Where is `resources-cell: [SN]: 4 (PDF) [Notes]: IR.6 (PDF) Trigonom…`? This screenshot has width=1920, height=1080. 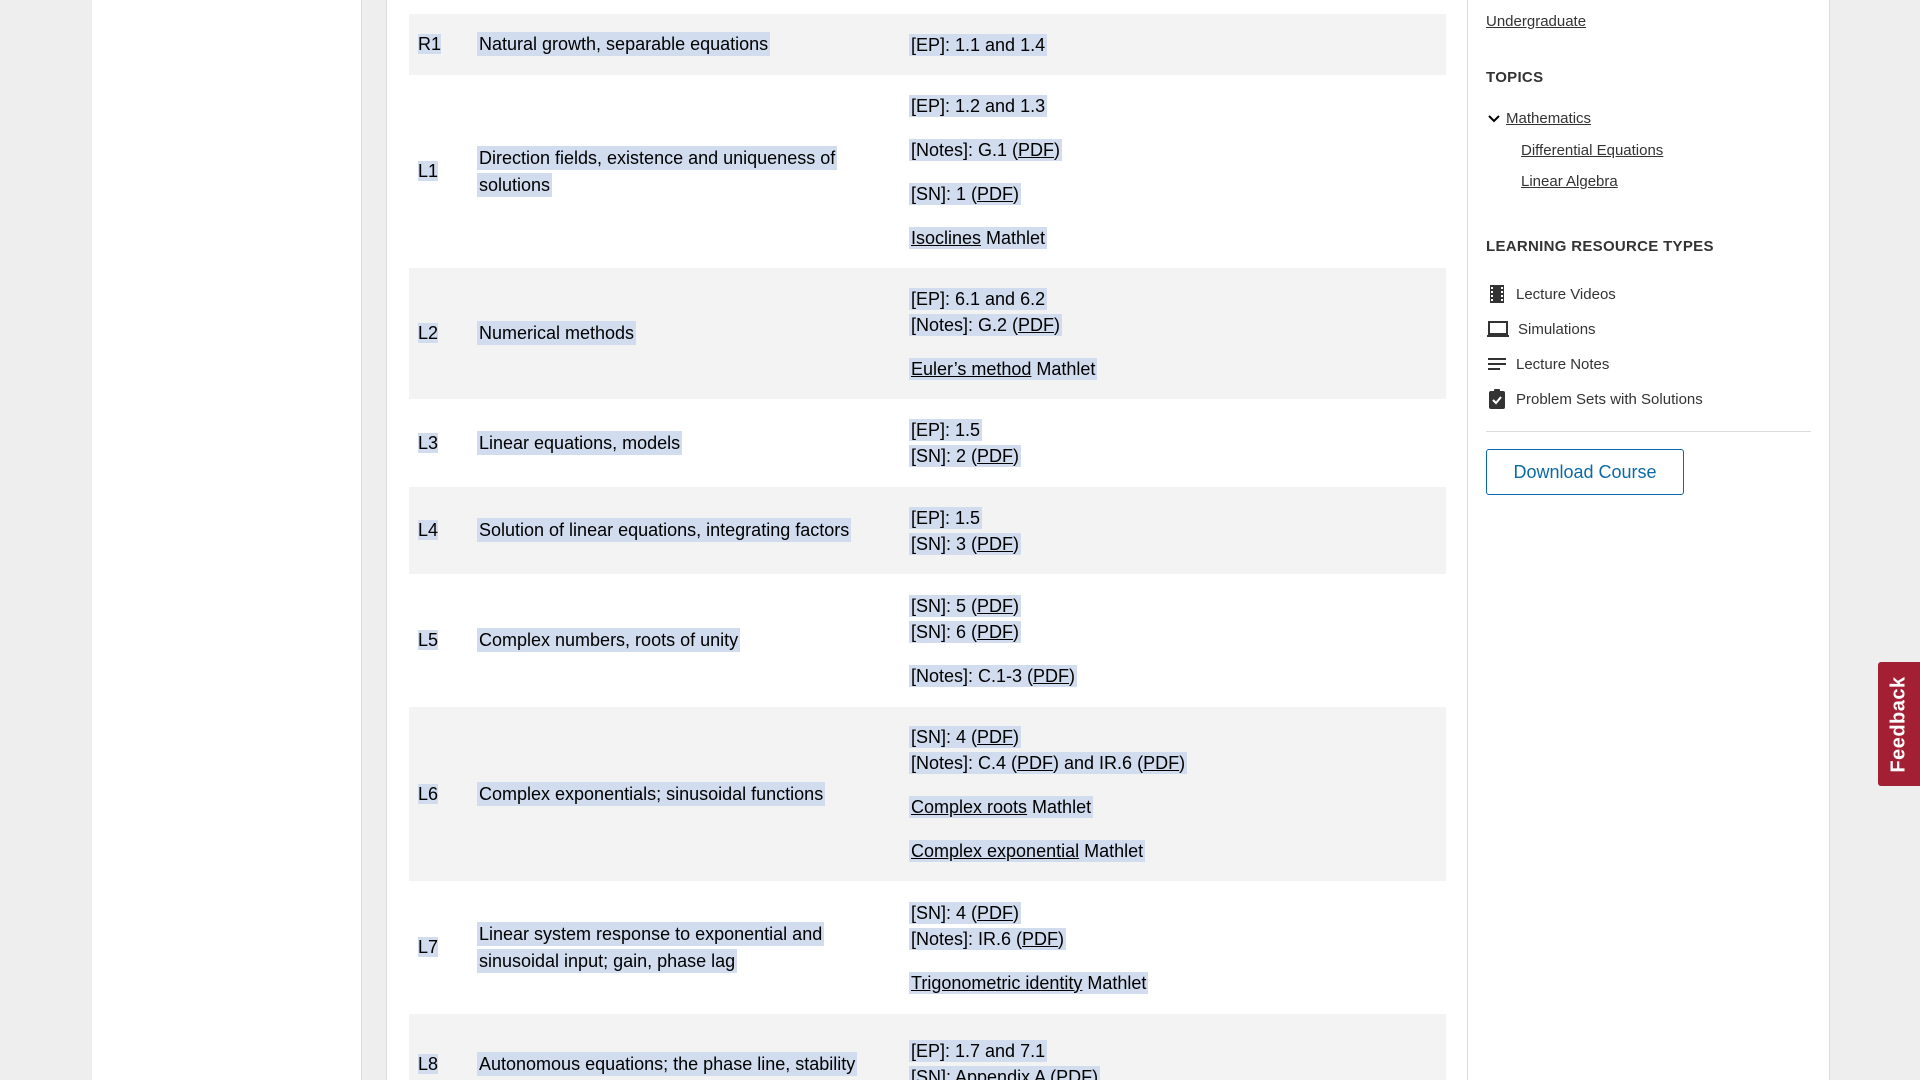 resources-cell: [SN]: 4 (PDF) [Notes]: IR.6 (PDF) Trigonom… is located at coordinates (1177, 948).